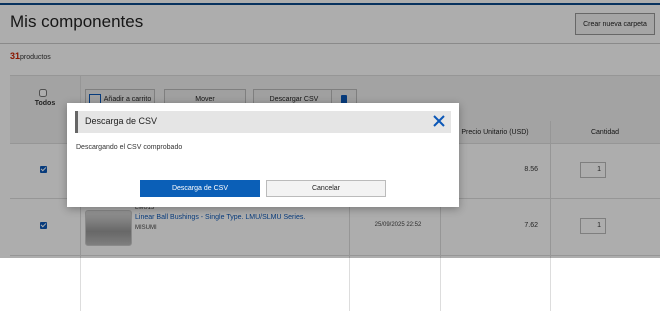 The width and height of the screenshot is (660, 311). What do you see at coordinates (129, 147) in the screenshot?
I see `dialog-message: Descargando el CSV comprobado` at bounding box center [129, 147].